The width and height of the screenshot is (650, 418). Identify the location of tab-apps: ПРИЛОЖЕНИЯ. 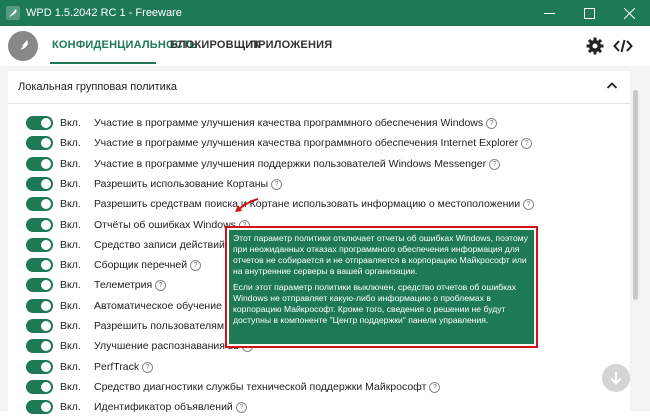
(291, 45).